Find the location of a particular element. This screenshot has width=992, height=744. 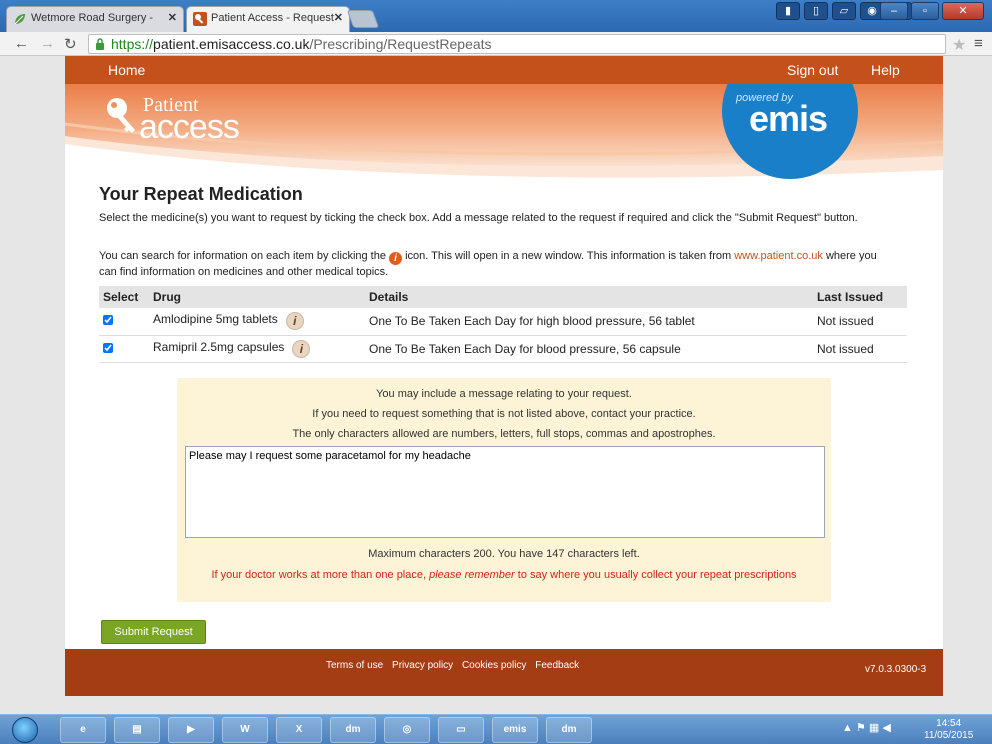

url-scheme: https:// is located at coordinates (132, 44).